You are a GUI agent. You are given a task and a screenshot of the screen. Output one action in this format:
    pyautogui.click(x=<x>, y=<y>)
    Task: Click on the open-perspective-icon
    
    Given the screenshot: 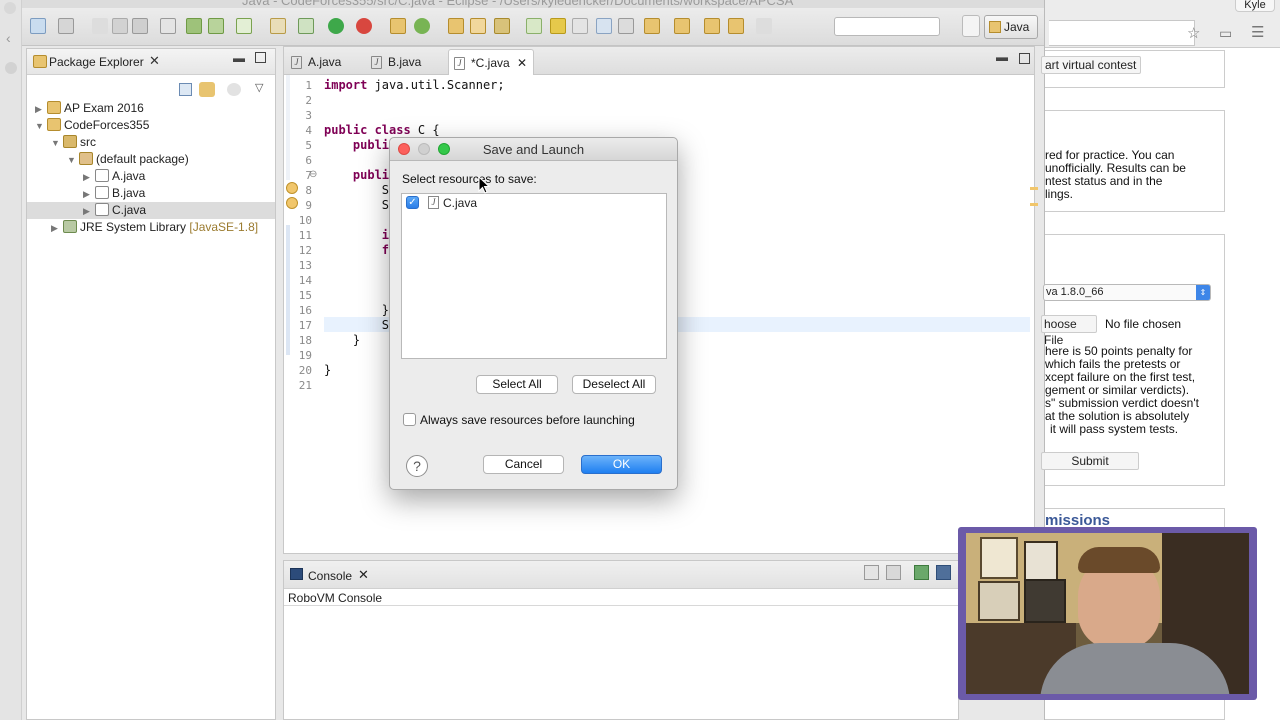 What is the action you would take?
    pyautogui.click(x=971, y=26)
    